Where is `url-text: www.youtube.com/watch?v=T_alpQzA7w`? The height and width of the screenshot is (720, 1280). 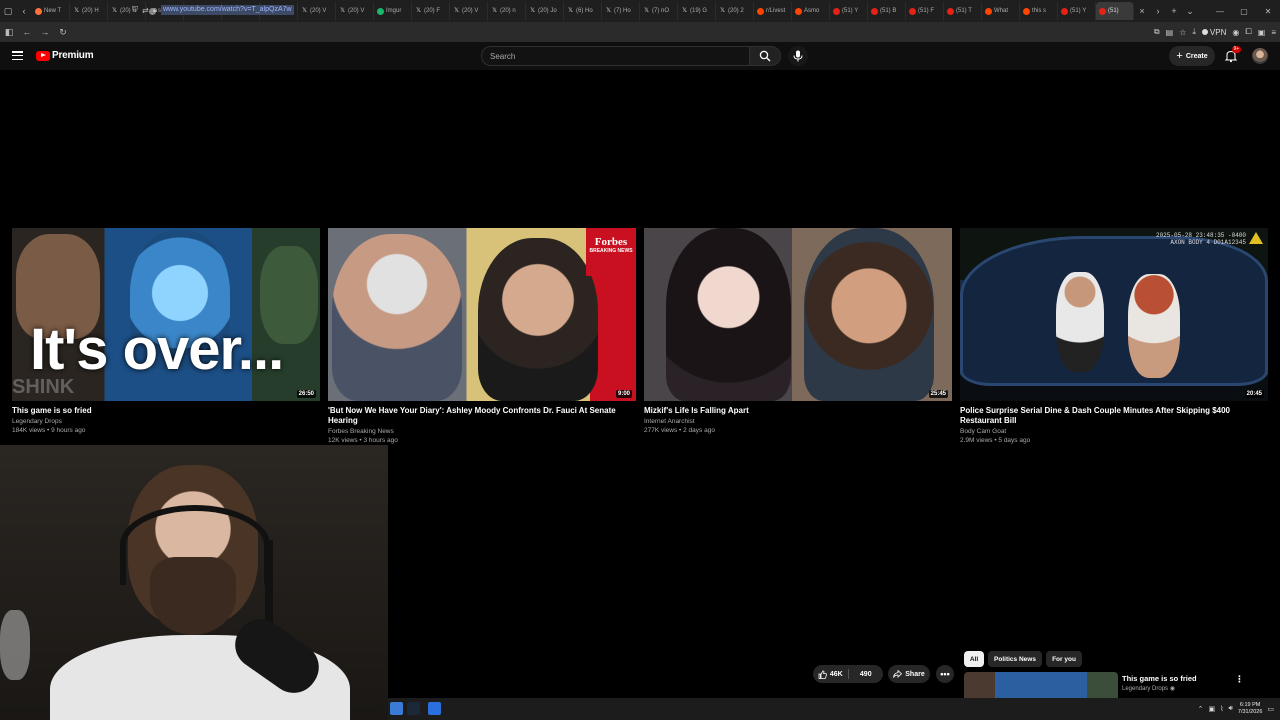
url-text: www.youtube.com/watch?v=T_alpQzA7w is located at coordinates (227, 10).